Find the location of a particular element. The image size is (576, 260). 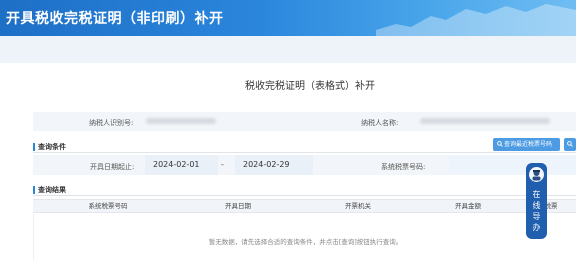

query-section-title: 查询条件 is located at coordinates (49, 147).